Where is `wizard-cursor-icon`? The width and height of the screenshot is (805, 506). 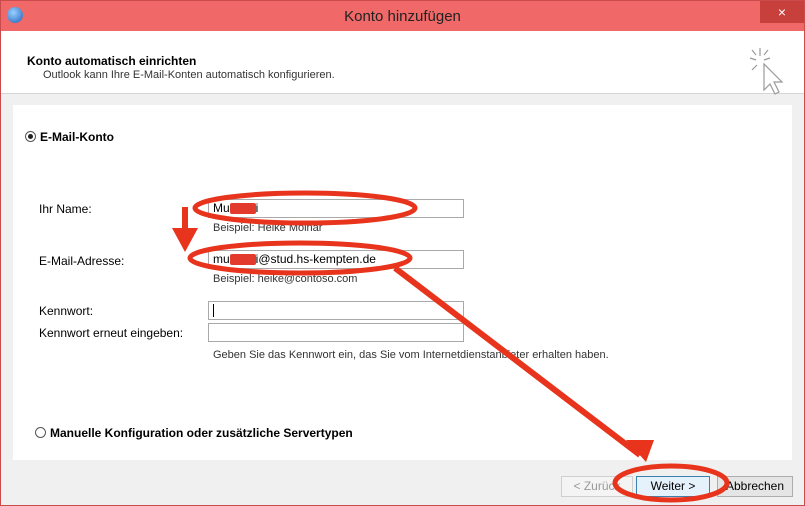
wizard-cursor-icon is located at coordinates (766, 71).